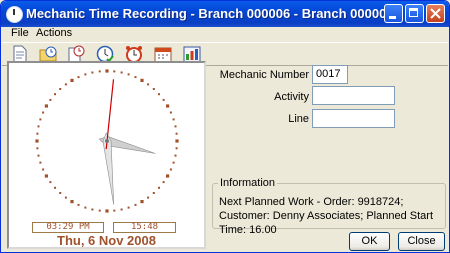 Image resolution: width=450 pixels, height=253 pixels. I want to click on close-window-button, so click(435, 13).